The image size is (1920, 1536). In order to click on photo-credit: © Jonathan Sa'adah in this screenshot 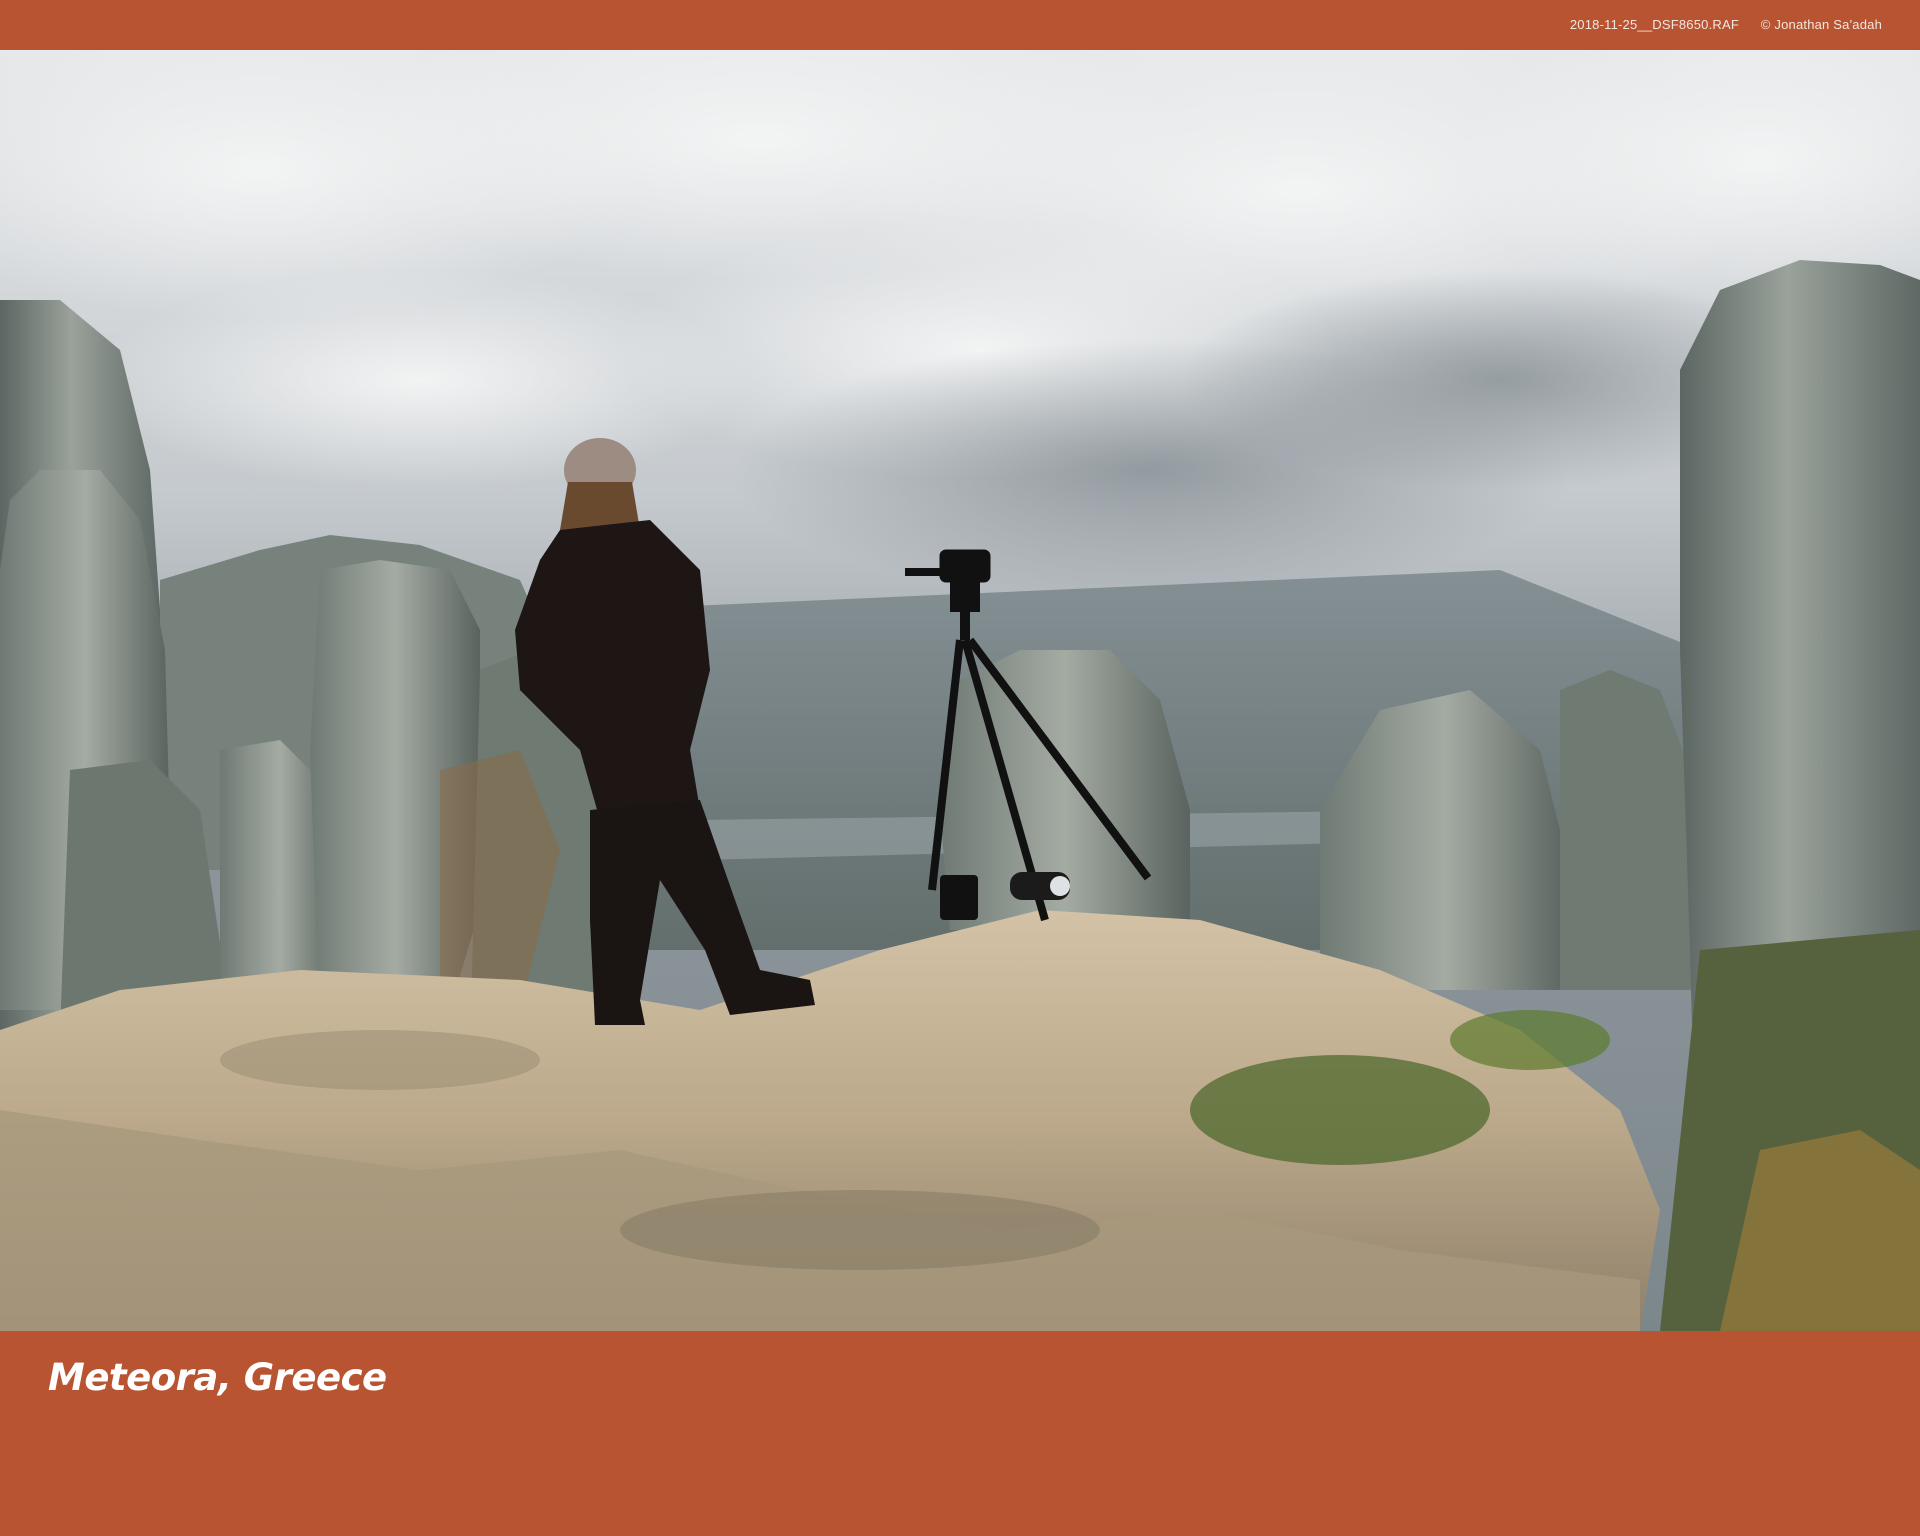, I will do `click(1821, 24)`.